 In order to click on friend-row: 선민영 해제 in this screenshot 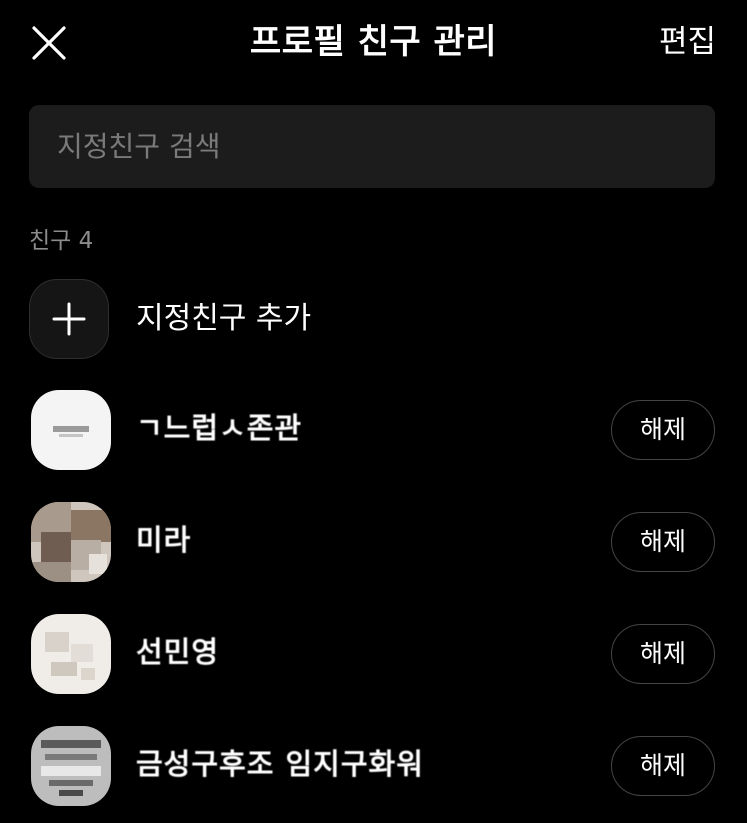, I will do `click(374, 656)`.